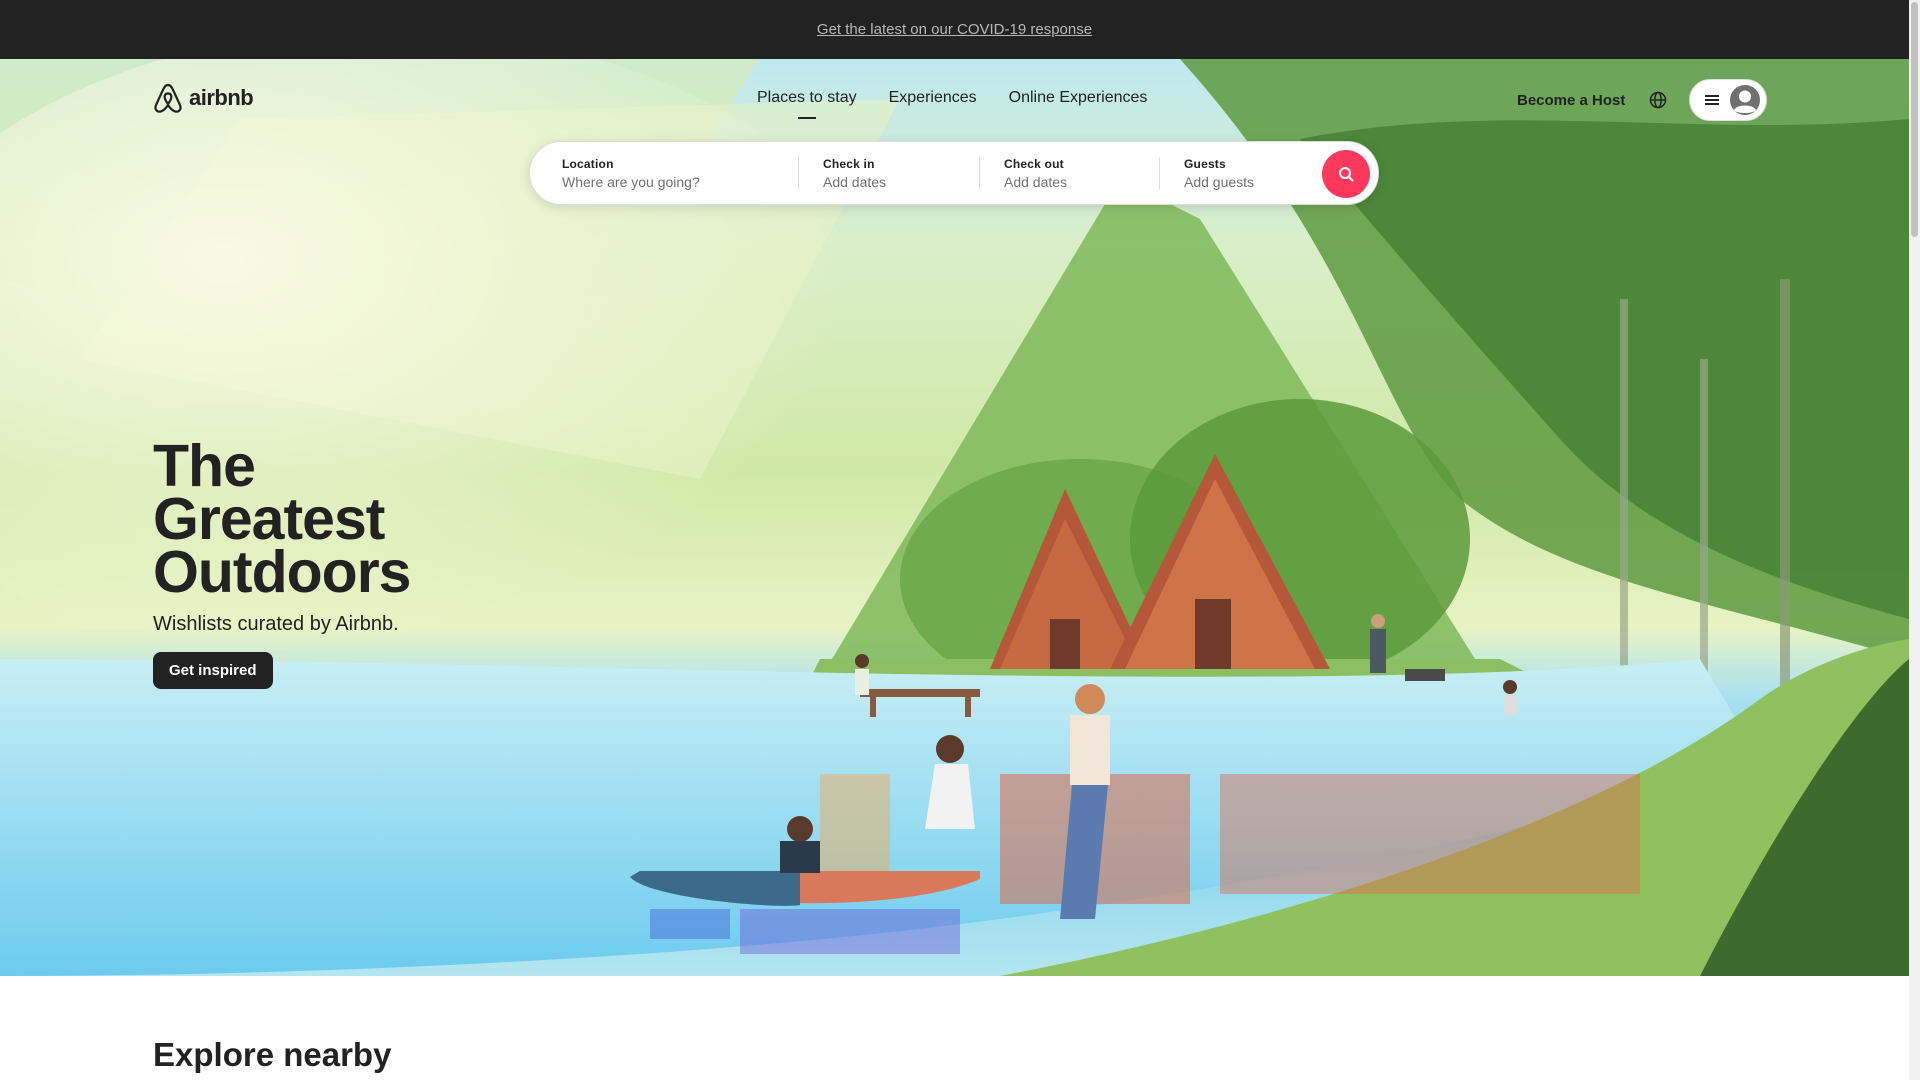 This screenshot has width=1920, height=1080. What do you see at coordinates (1036, 181) in the screenshot?
I see `check-out-value: Add dates` at bounding box center [1036, 181].